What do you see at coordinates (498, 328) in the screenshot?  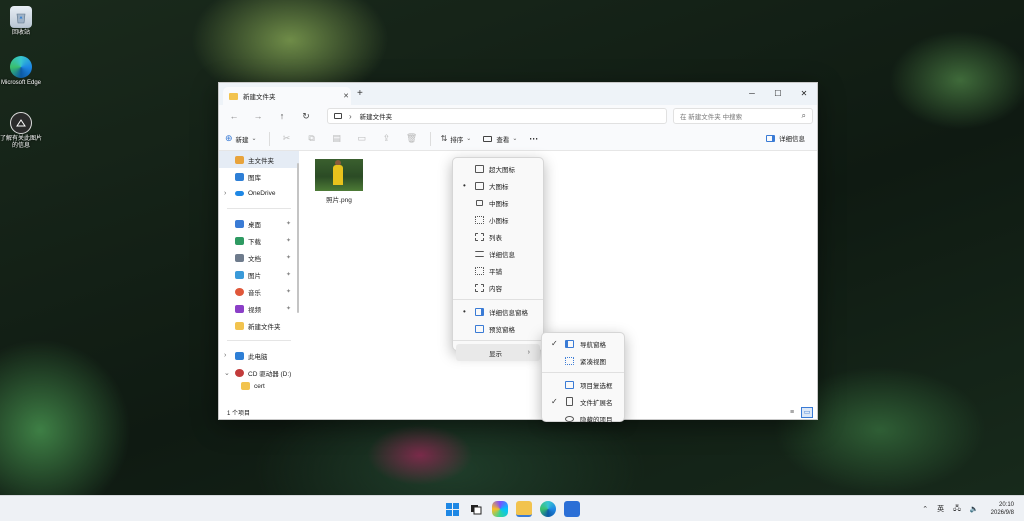 I see `menu-item-preview-pane: 预览窗格` at bounding box center [498, 328].